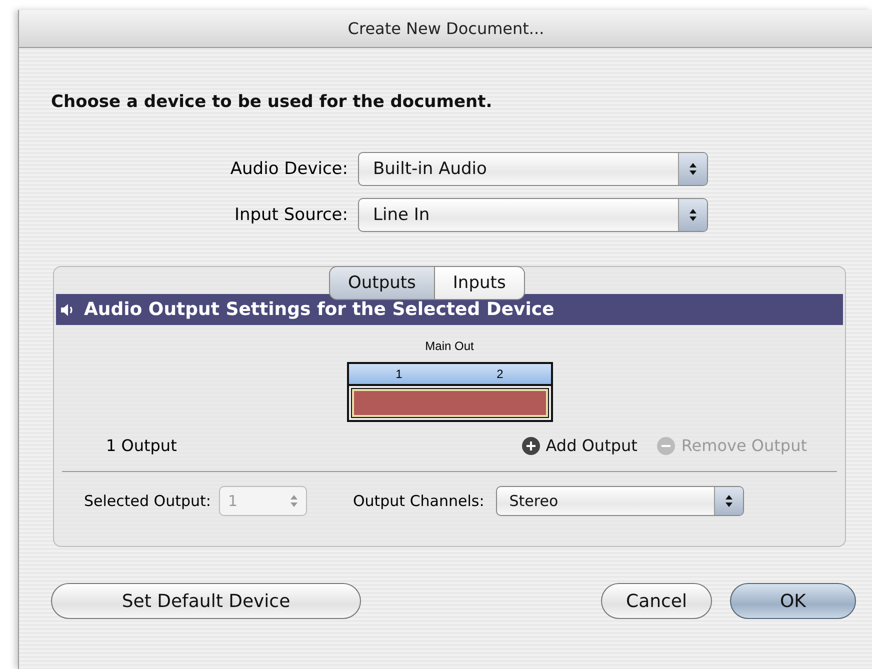  I want to click on channel-number: 1, so click(399, 374).